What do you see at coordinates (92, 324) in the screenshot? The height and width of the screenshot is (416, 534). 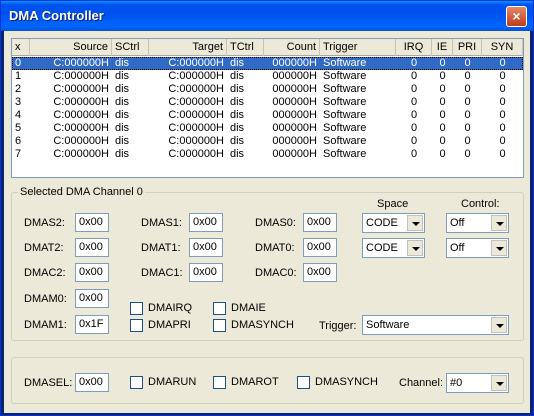 I see `dmam1-field: 0x1F` at bounding box center [92, 324].